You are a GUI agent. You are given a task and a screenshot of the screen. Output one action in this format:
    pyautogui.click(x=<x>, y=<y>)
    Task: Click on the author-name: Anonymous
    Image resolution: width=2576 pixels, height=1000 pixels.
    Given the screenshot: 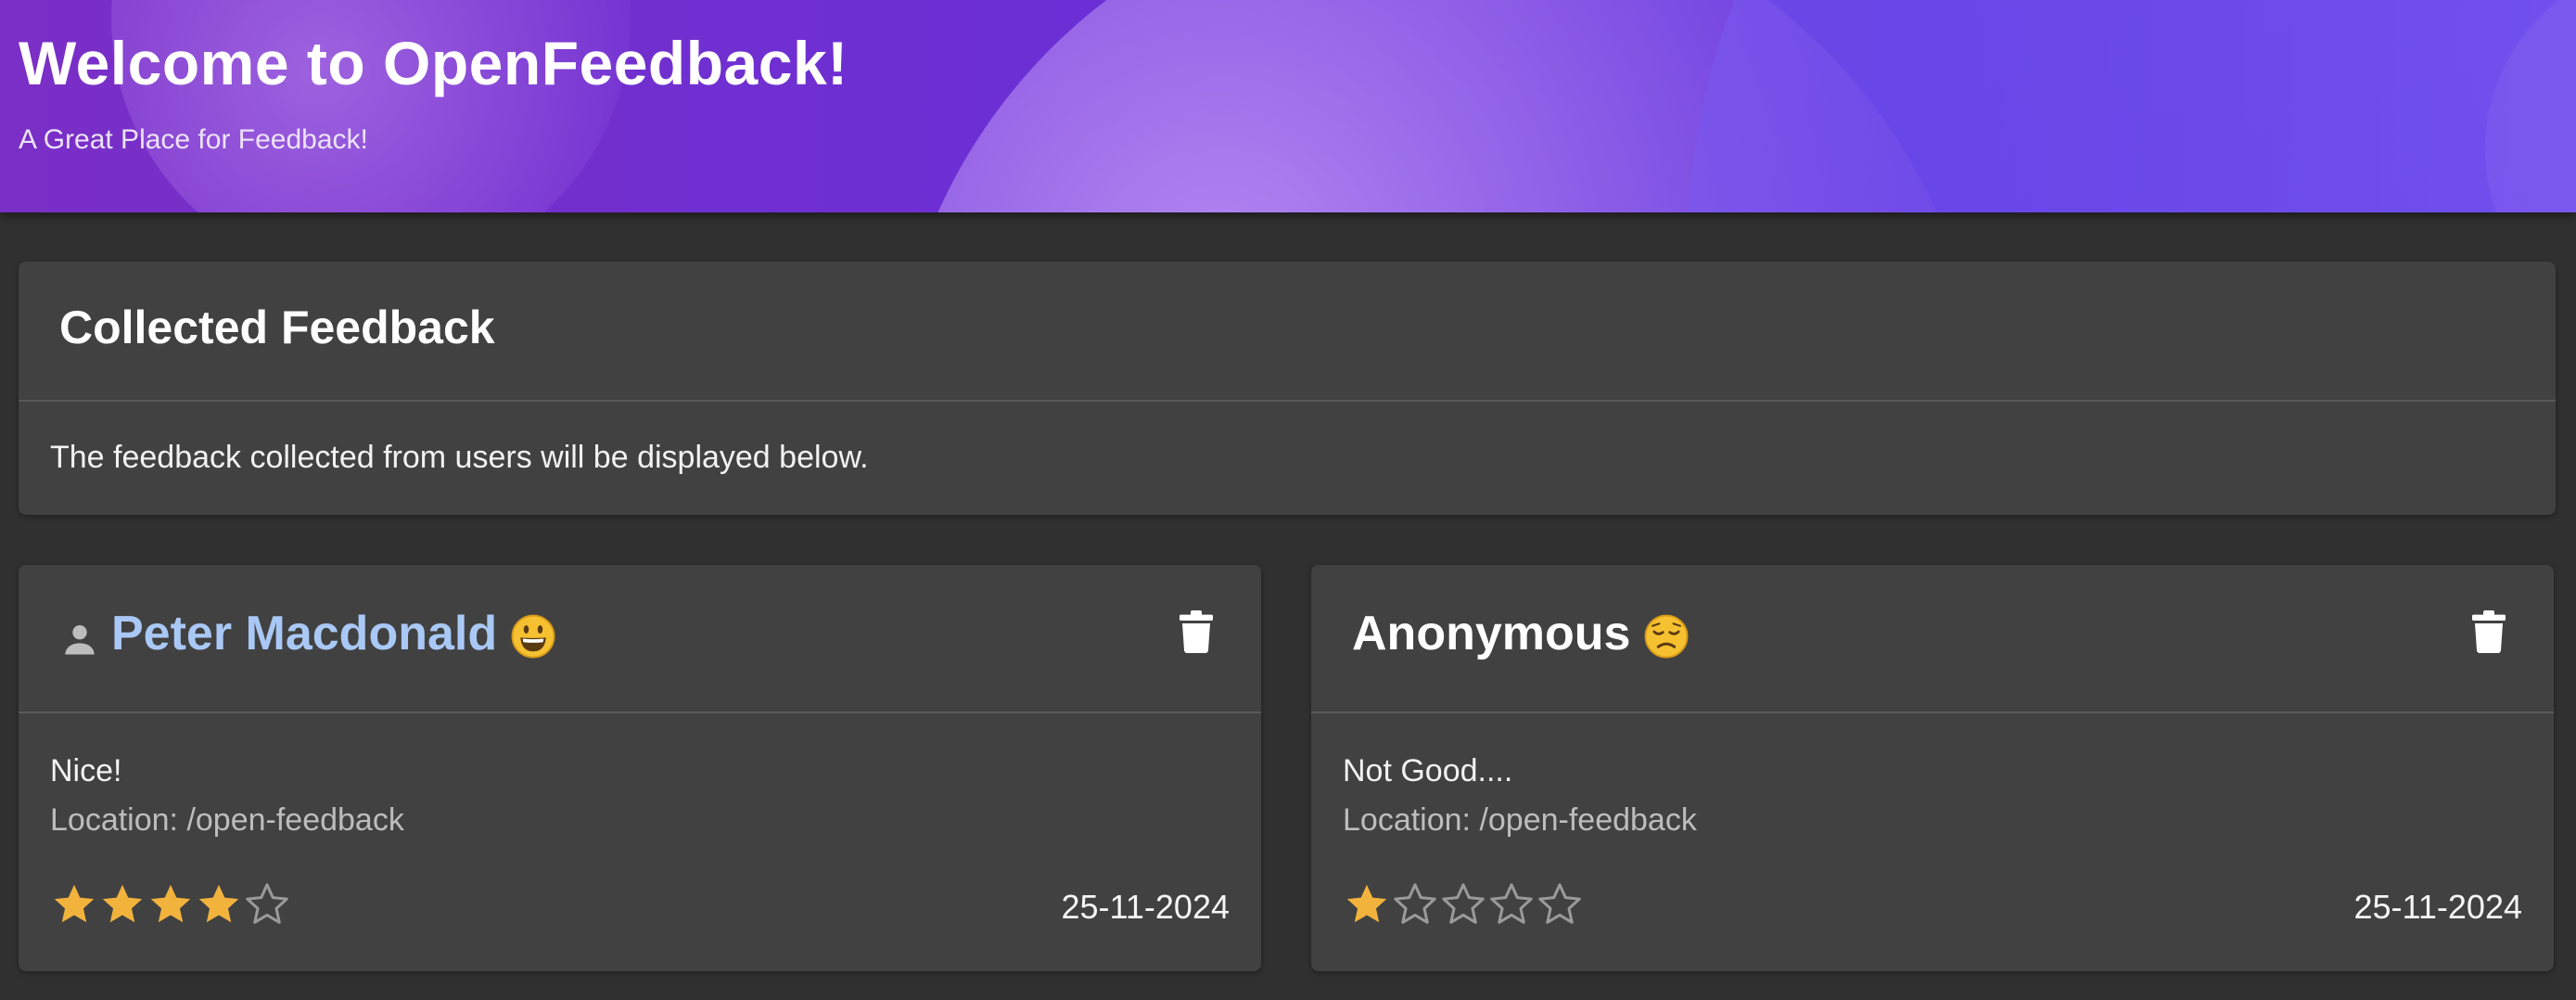 What is the action you would take?
    pyautogui.click(x=1491, y=633)
    